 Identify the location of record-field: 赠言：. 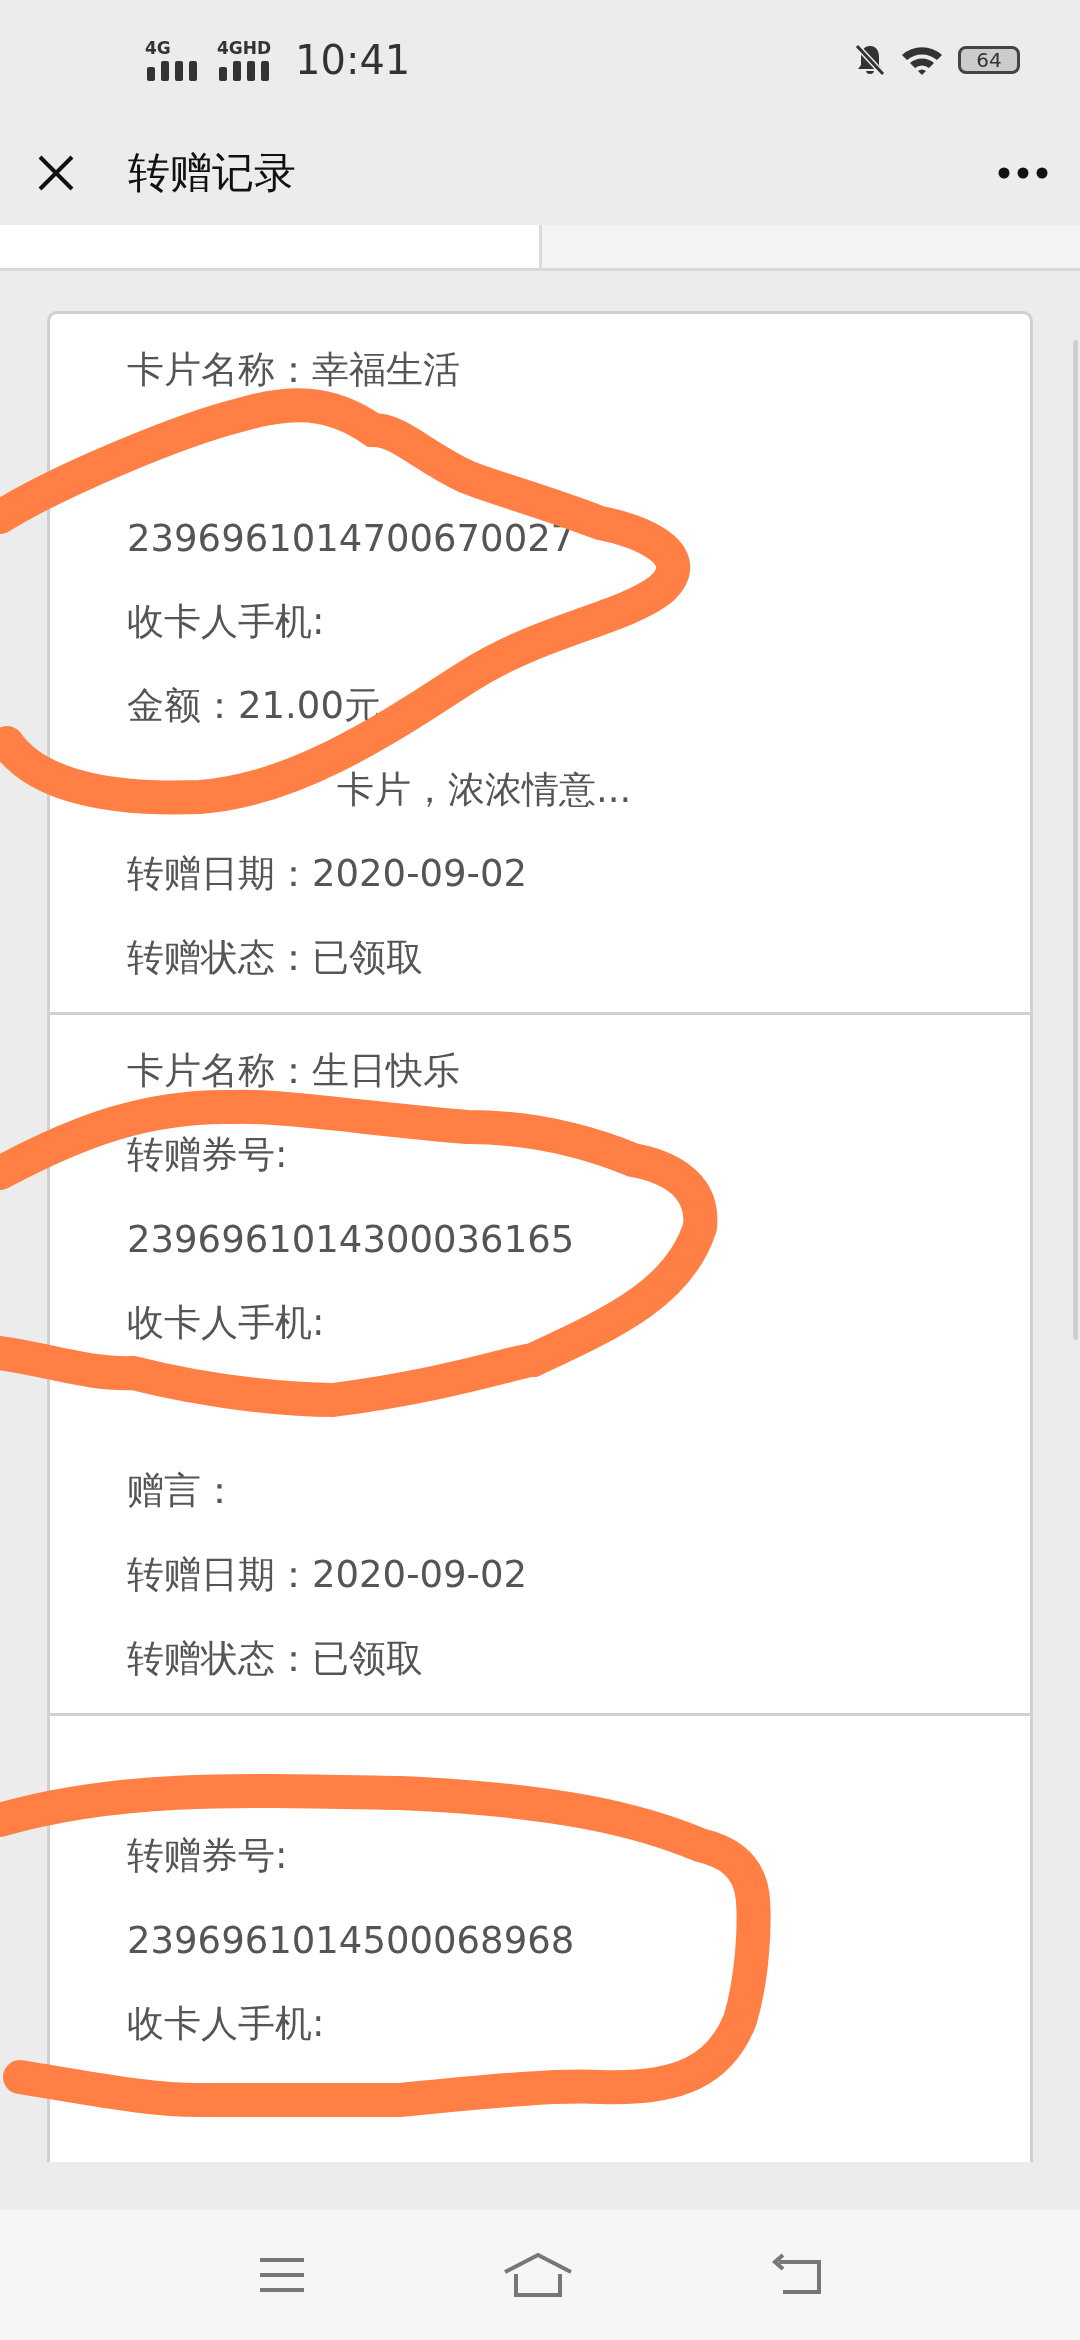
(578, 1491).